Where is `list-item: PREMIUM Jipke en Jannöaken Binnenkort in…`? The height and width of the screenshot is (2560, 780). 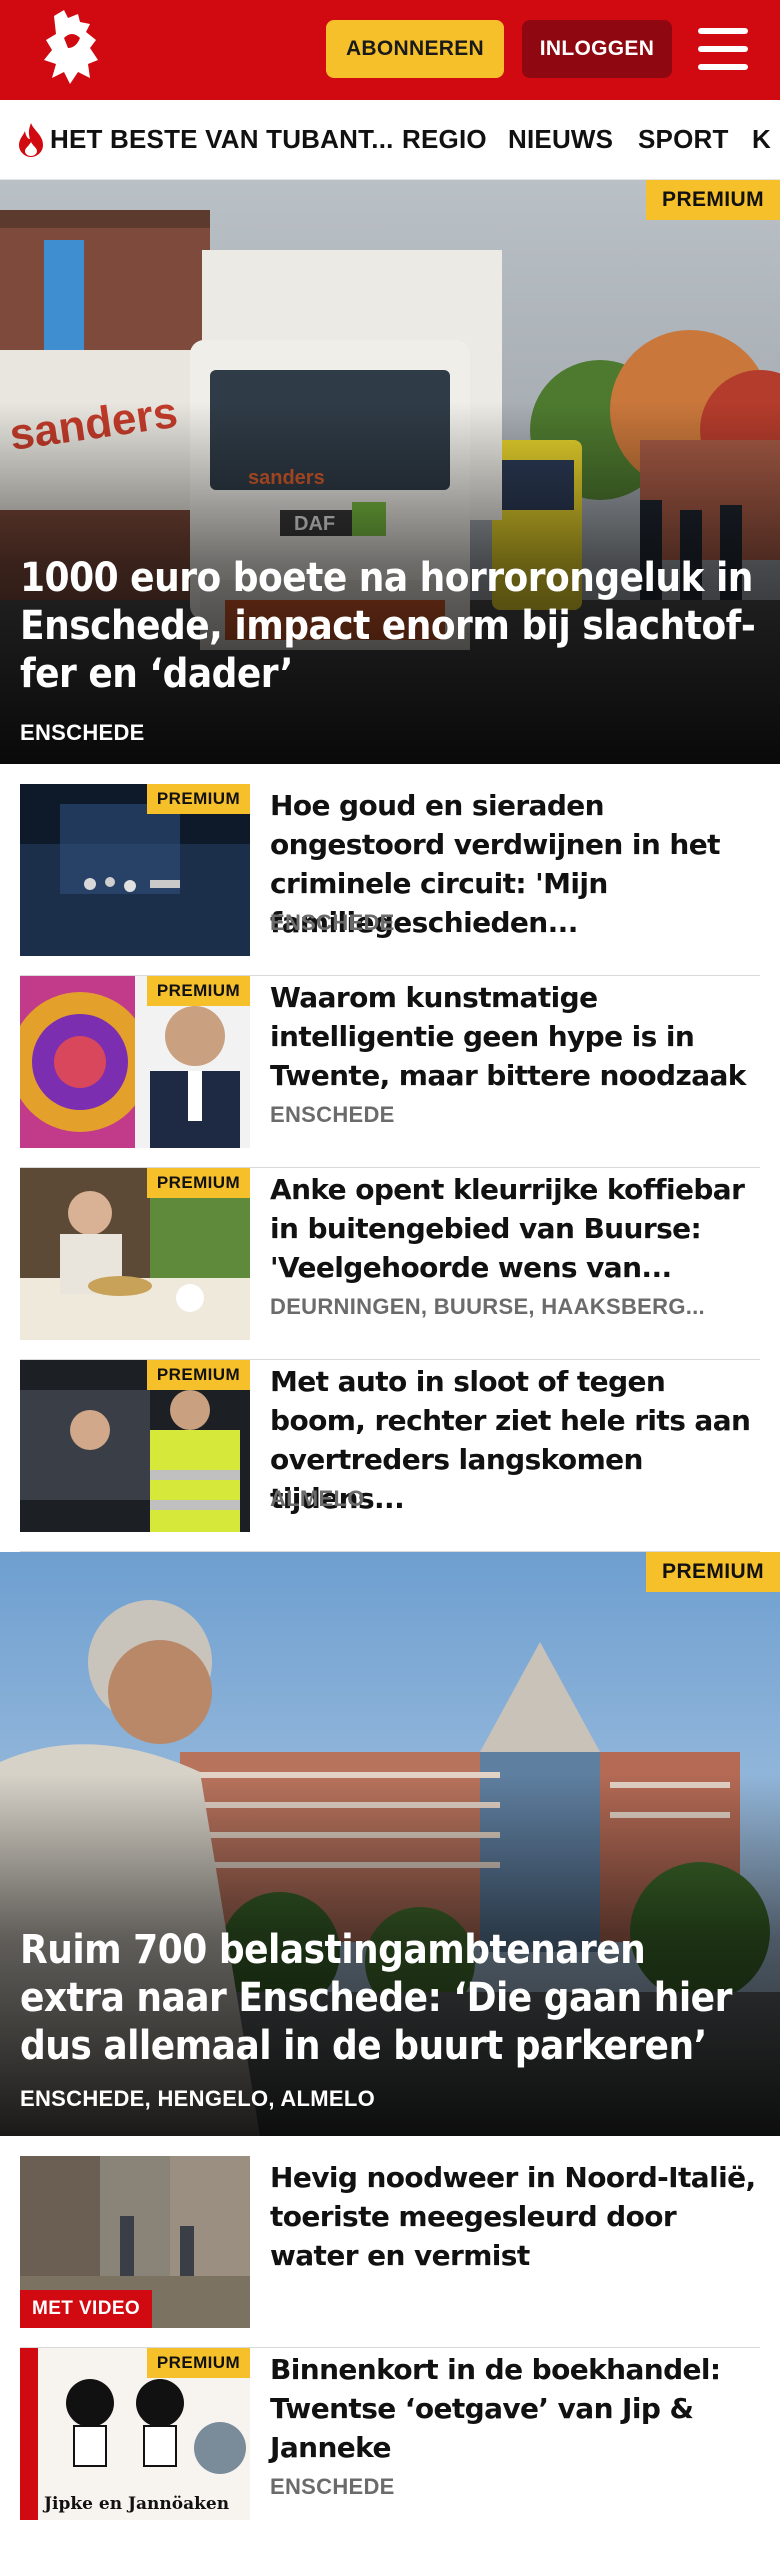 list-item: PREMIUM Jipke en Jannöaken Binnenkort in… is located at coordinates (390, 2434).